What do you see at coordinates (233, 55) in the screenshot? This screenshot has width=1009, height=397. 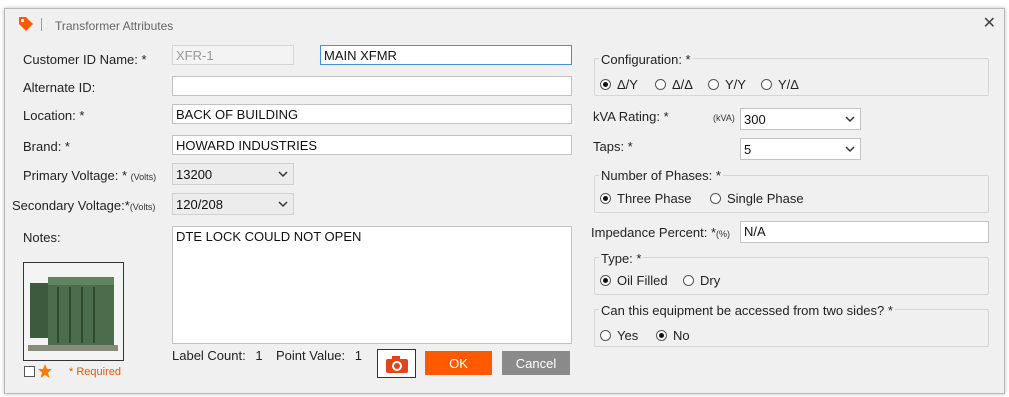 I see `customer-id-code-field: XFR-1` at bounding box center [233, 55].